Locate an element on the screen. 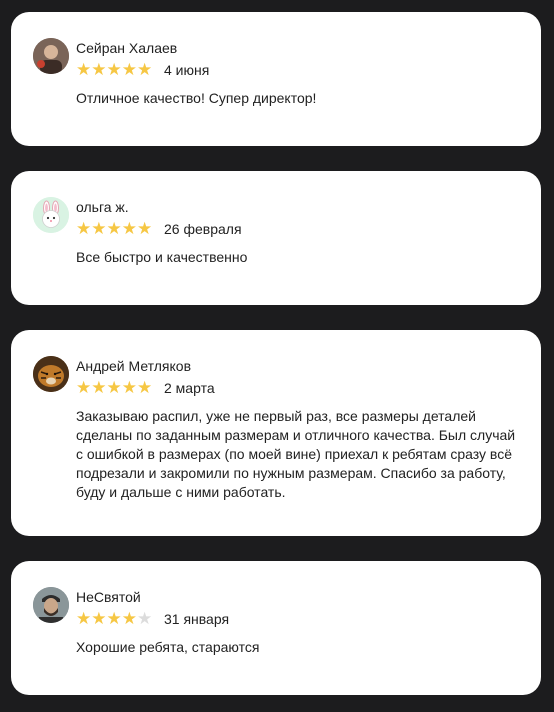  review-text: Все быстро и качественно is located at coordinates (162, 257).